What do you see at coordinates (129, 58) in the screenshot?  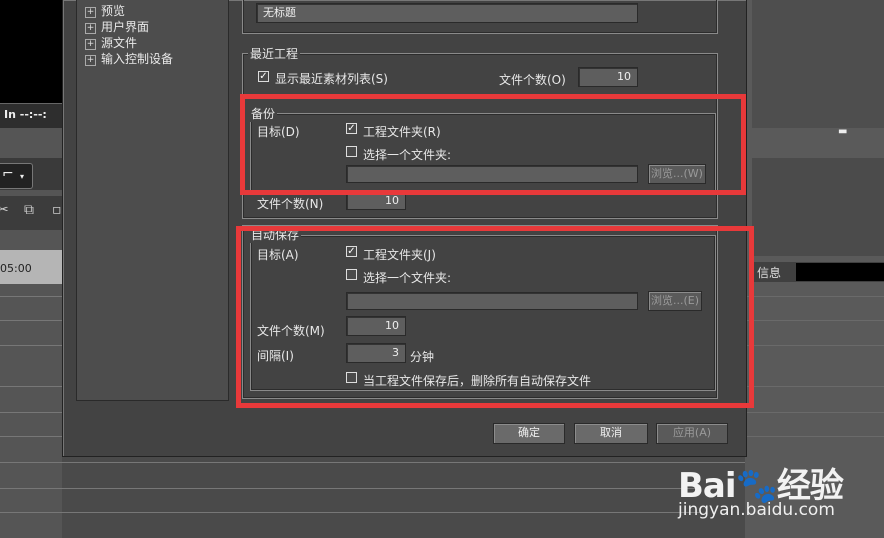 I see `tree-item-input-devices: + 输入控制设备` at bounding box center [129, 58].